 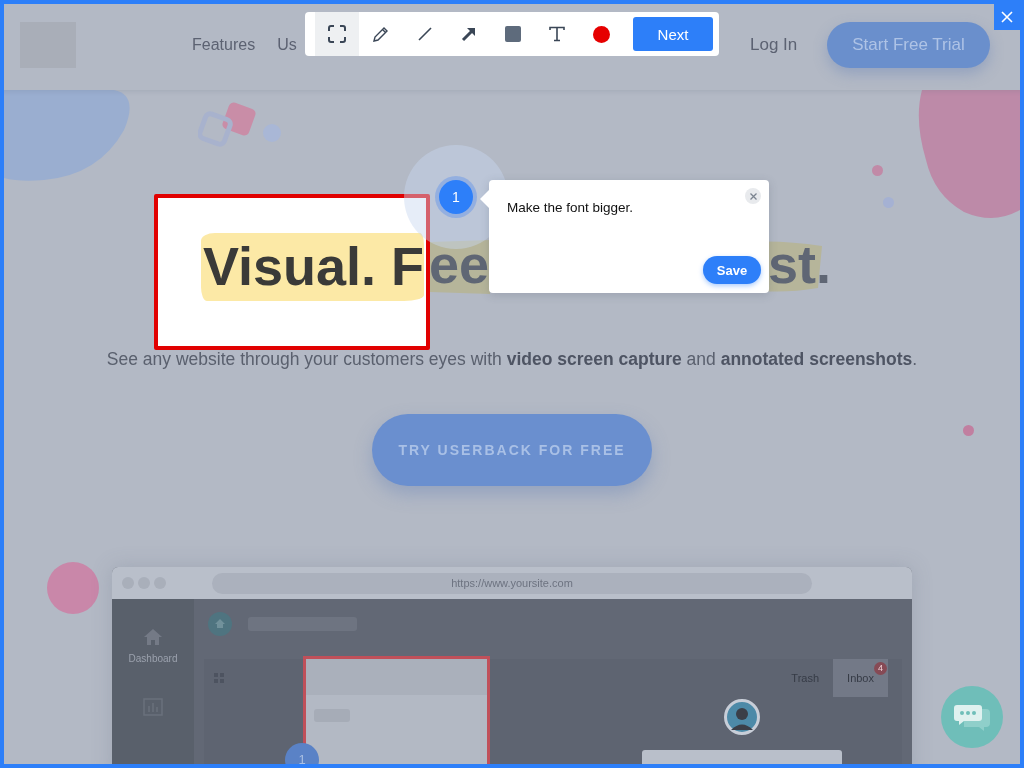 I want to click on select-area-icon, so click(x=337, y=34).